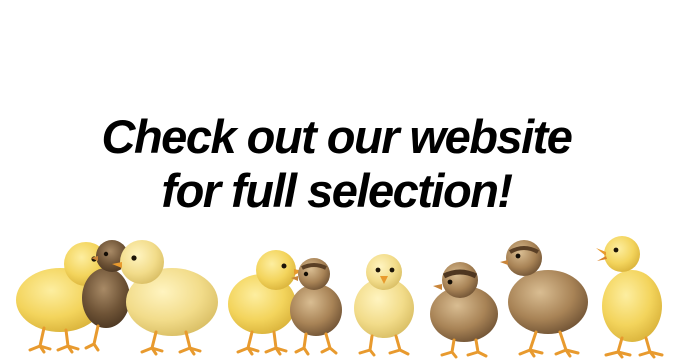  What do you see at coordinates (337, 136) in the screenshot?
I see `headline-line-1: Check out our website` at bounding box center [337, 136].